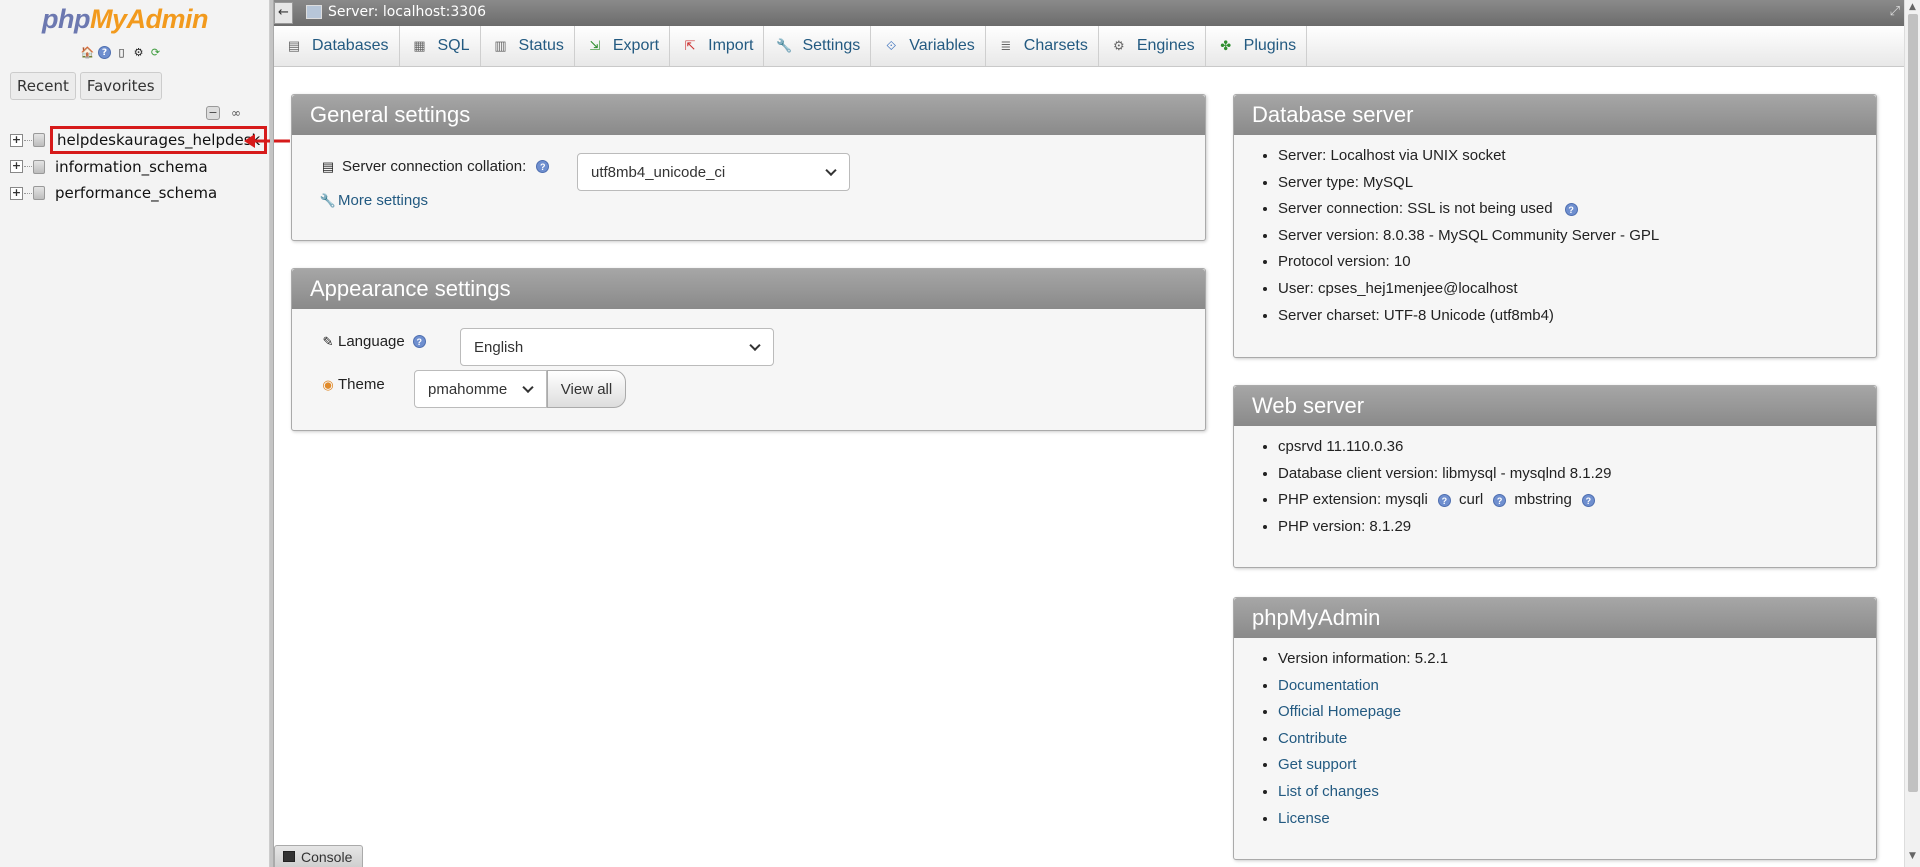 This screenshot has width=1920, height=867. I want to click on collation-icon: ▤, so click(328, 166).